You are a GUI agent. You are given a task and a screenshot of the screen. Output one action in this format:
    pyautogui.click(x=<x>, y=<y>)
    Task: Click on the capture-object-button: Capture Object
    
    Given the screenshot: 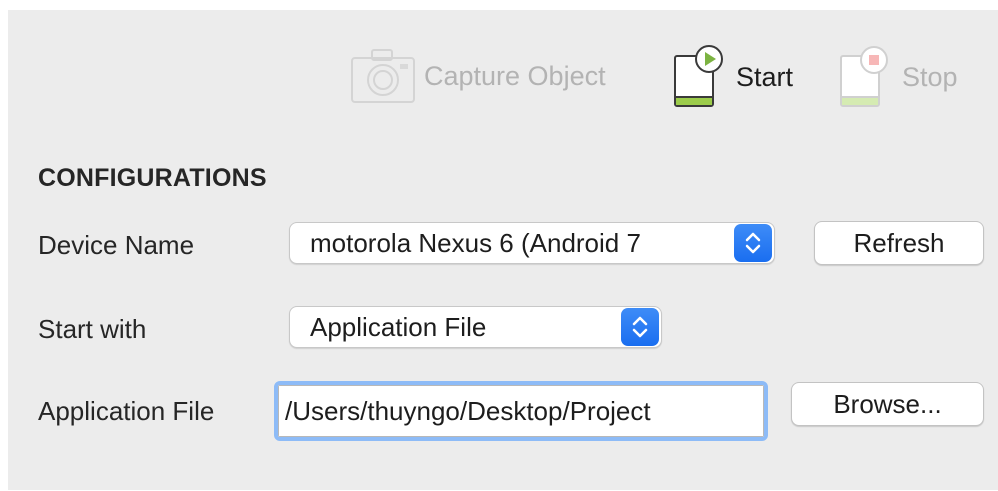 What is the action you would take?
    pyautogui.click(x=478, y=76)
    